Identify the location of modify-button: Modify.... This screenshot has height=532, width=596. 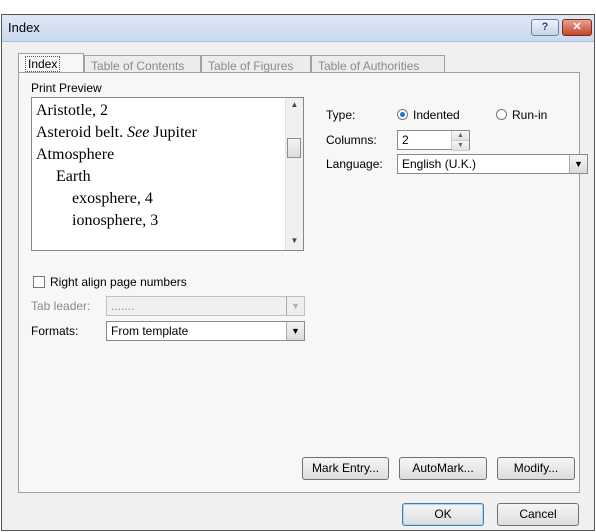
(536, 468).